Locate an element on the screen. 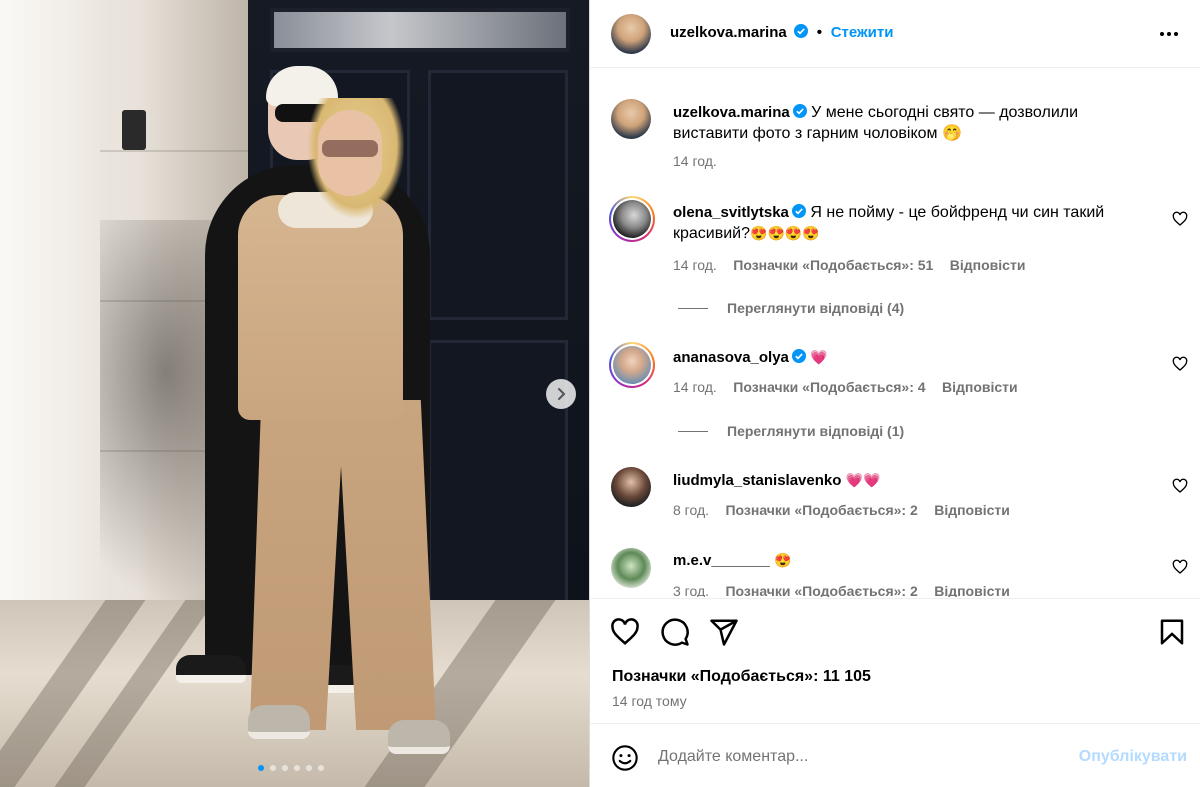 This screenshot has width=1200, height=787. publish-button: Опублікувати is located at coordinates (1133, 757).